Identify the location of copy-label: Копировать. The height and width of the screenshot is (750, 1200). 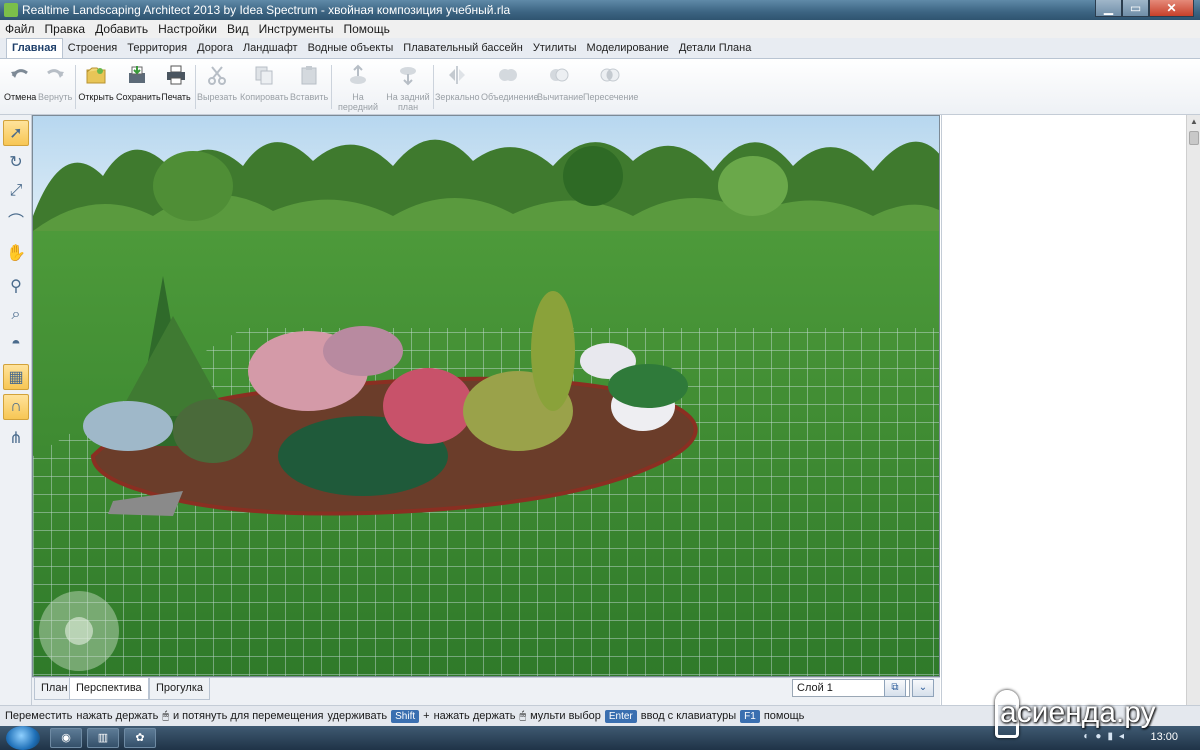
(264, 97).